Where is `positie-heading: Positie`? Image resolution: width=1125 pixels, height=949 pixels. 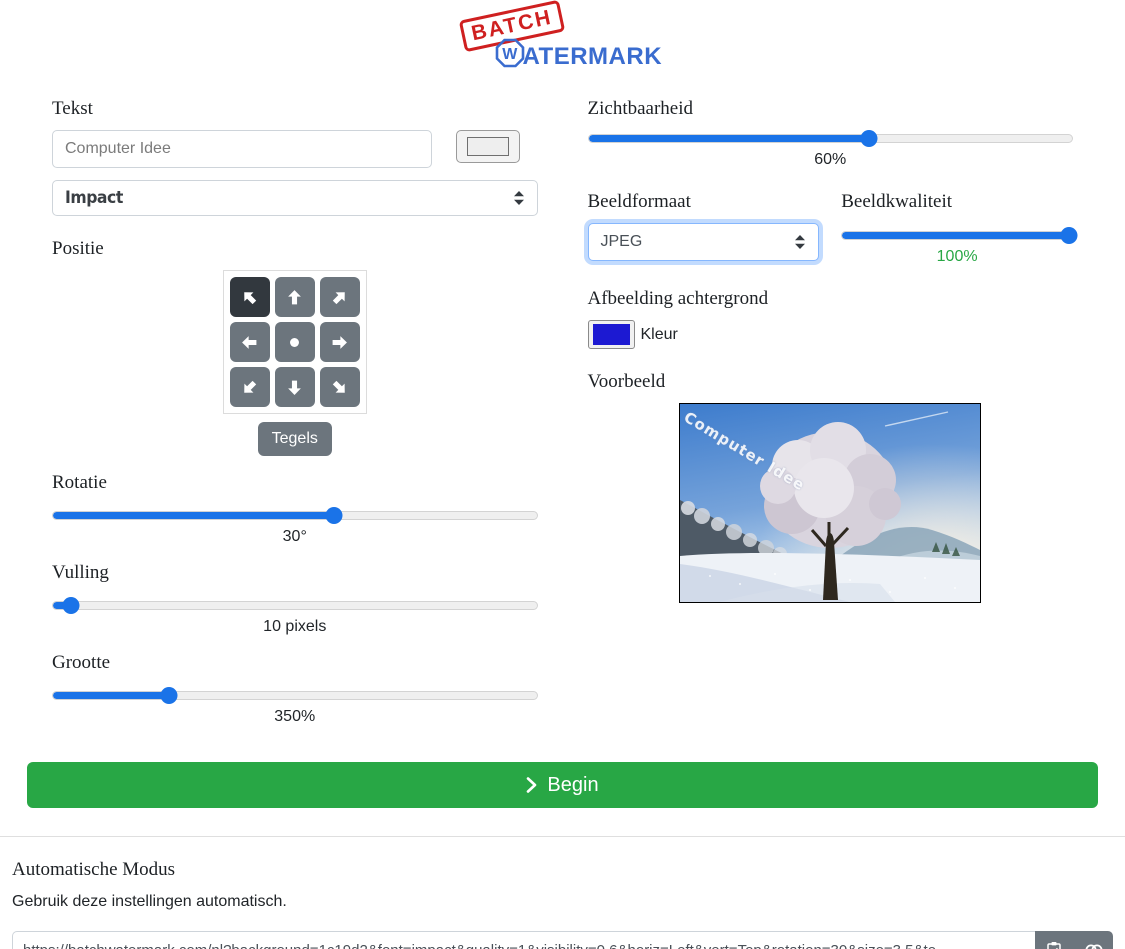
positie-heading: Positie is located at coordinates (78, 248).